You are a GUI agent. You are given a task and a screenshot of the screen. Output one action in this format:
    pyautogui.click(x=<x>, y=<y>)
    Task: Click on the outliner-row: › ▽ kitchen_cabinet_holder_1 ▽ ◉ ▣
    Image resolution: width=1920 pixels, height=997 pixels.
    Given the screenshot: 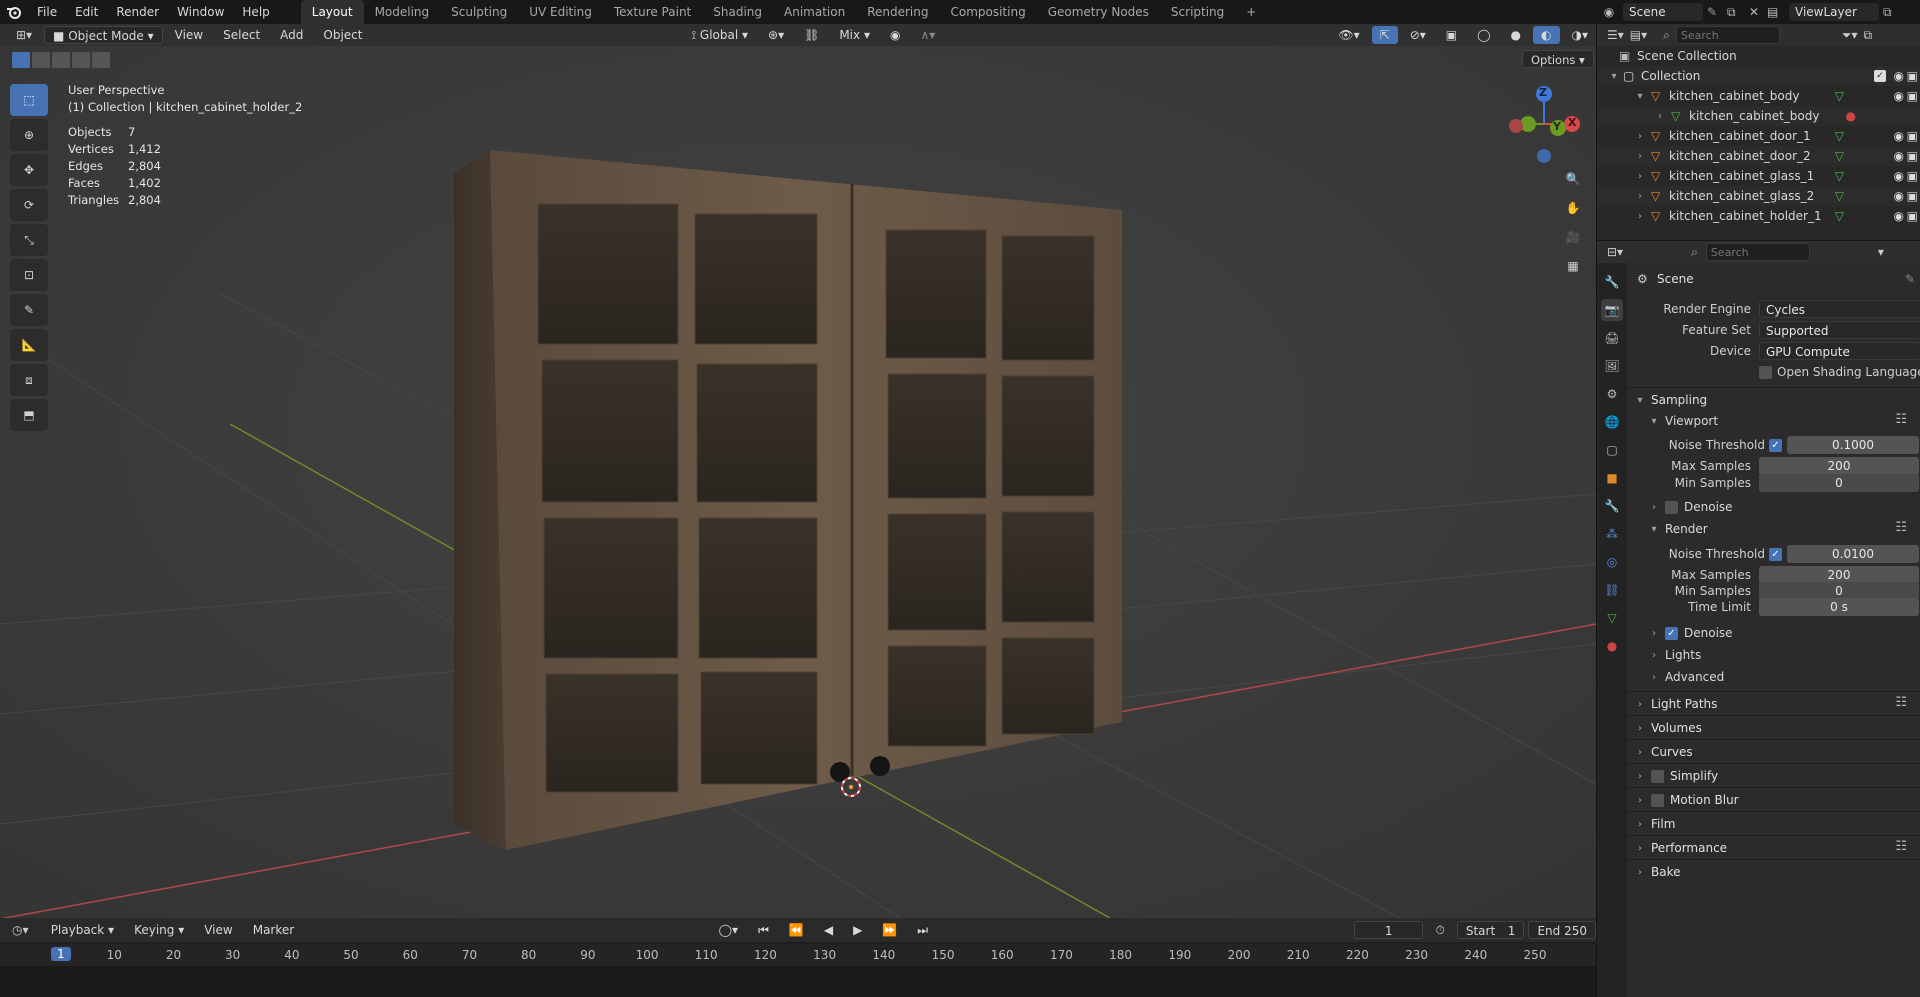 What is the action you would take?
    pyautogui.click(x=1758, y=216)
    